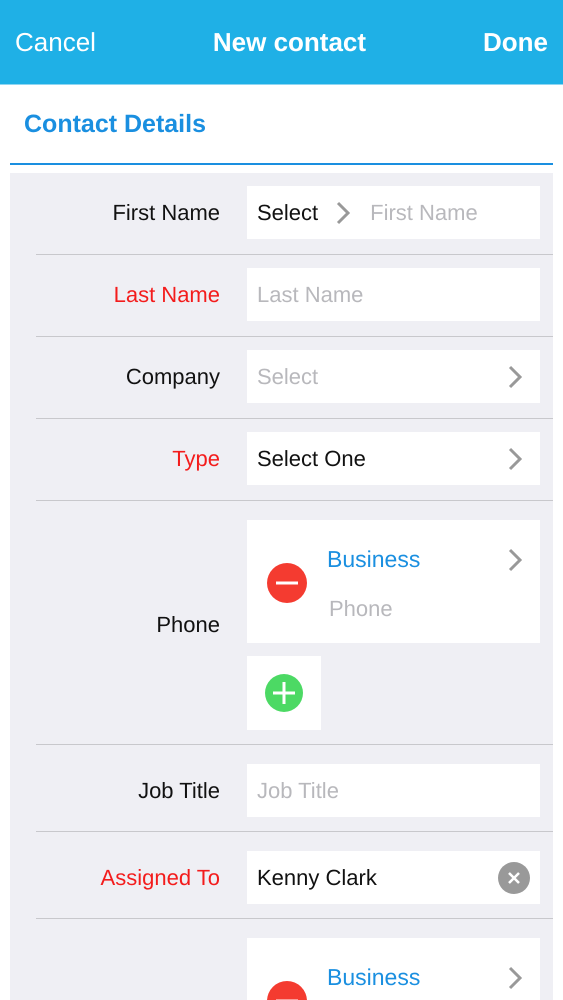 Image resolution: width=563 pixels, height=1000 pixels. What do you see at coordinates (393, 376) in the screenshot?
I see `select-field: Select` at bounding box center [393, 376].